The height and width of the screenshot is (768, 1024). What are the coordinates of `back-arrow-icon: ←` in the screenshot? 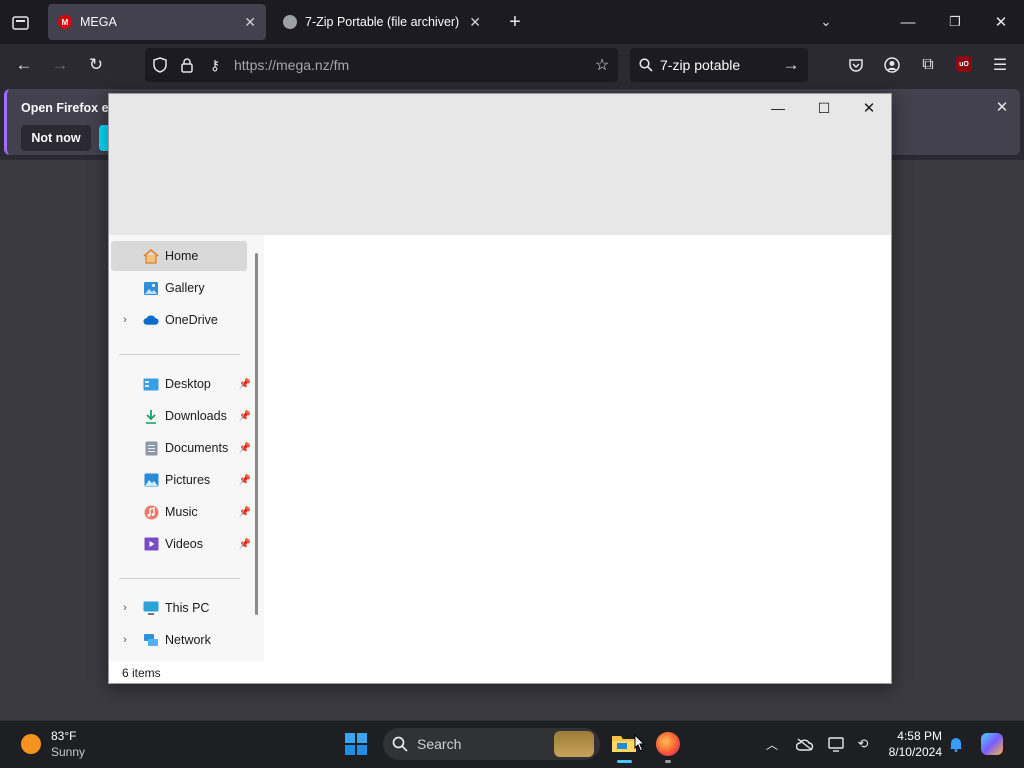 It's located at (24, 65).